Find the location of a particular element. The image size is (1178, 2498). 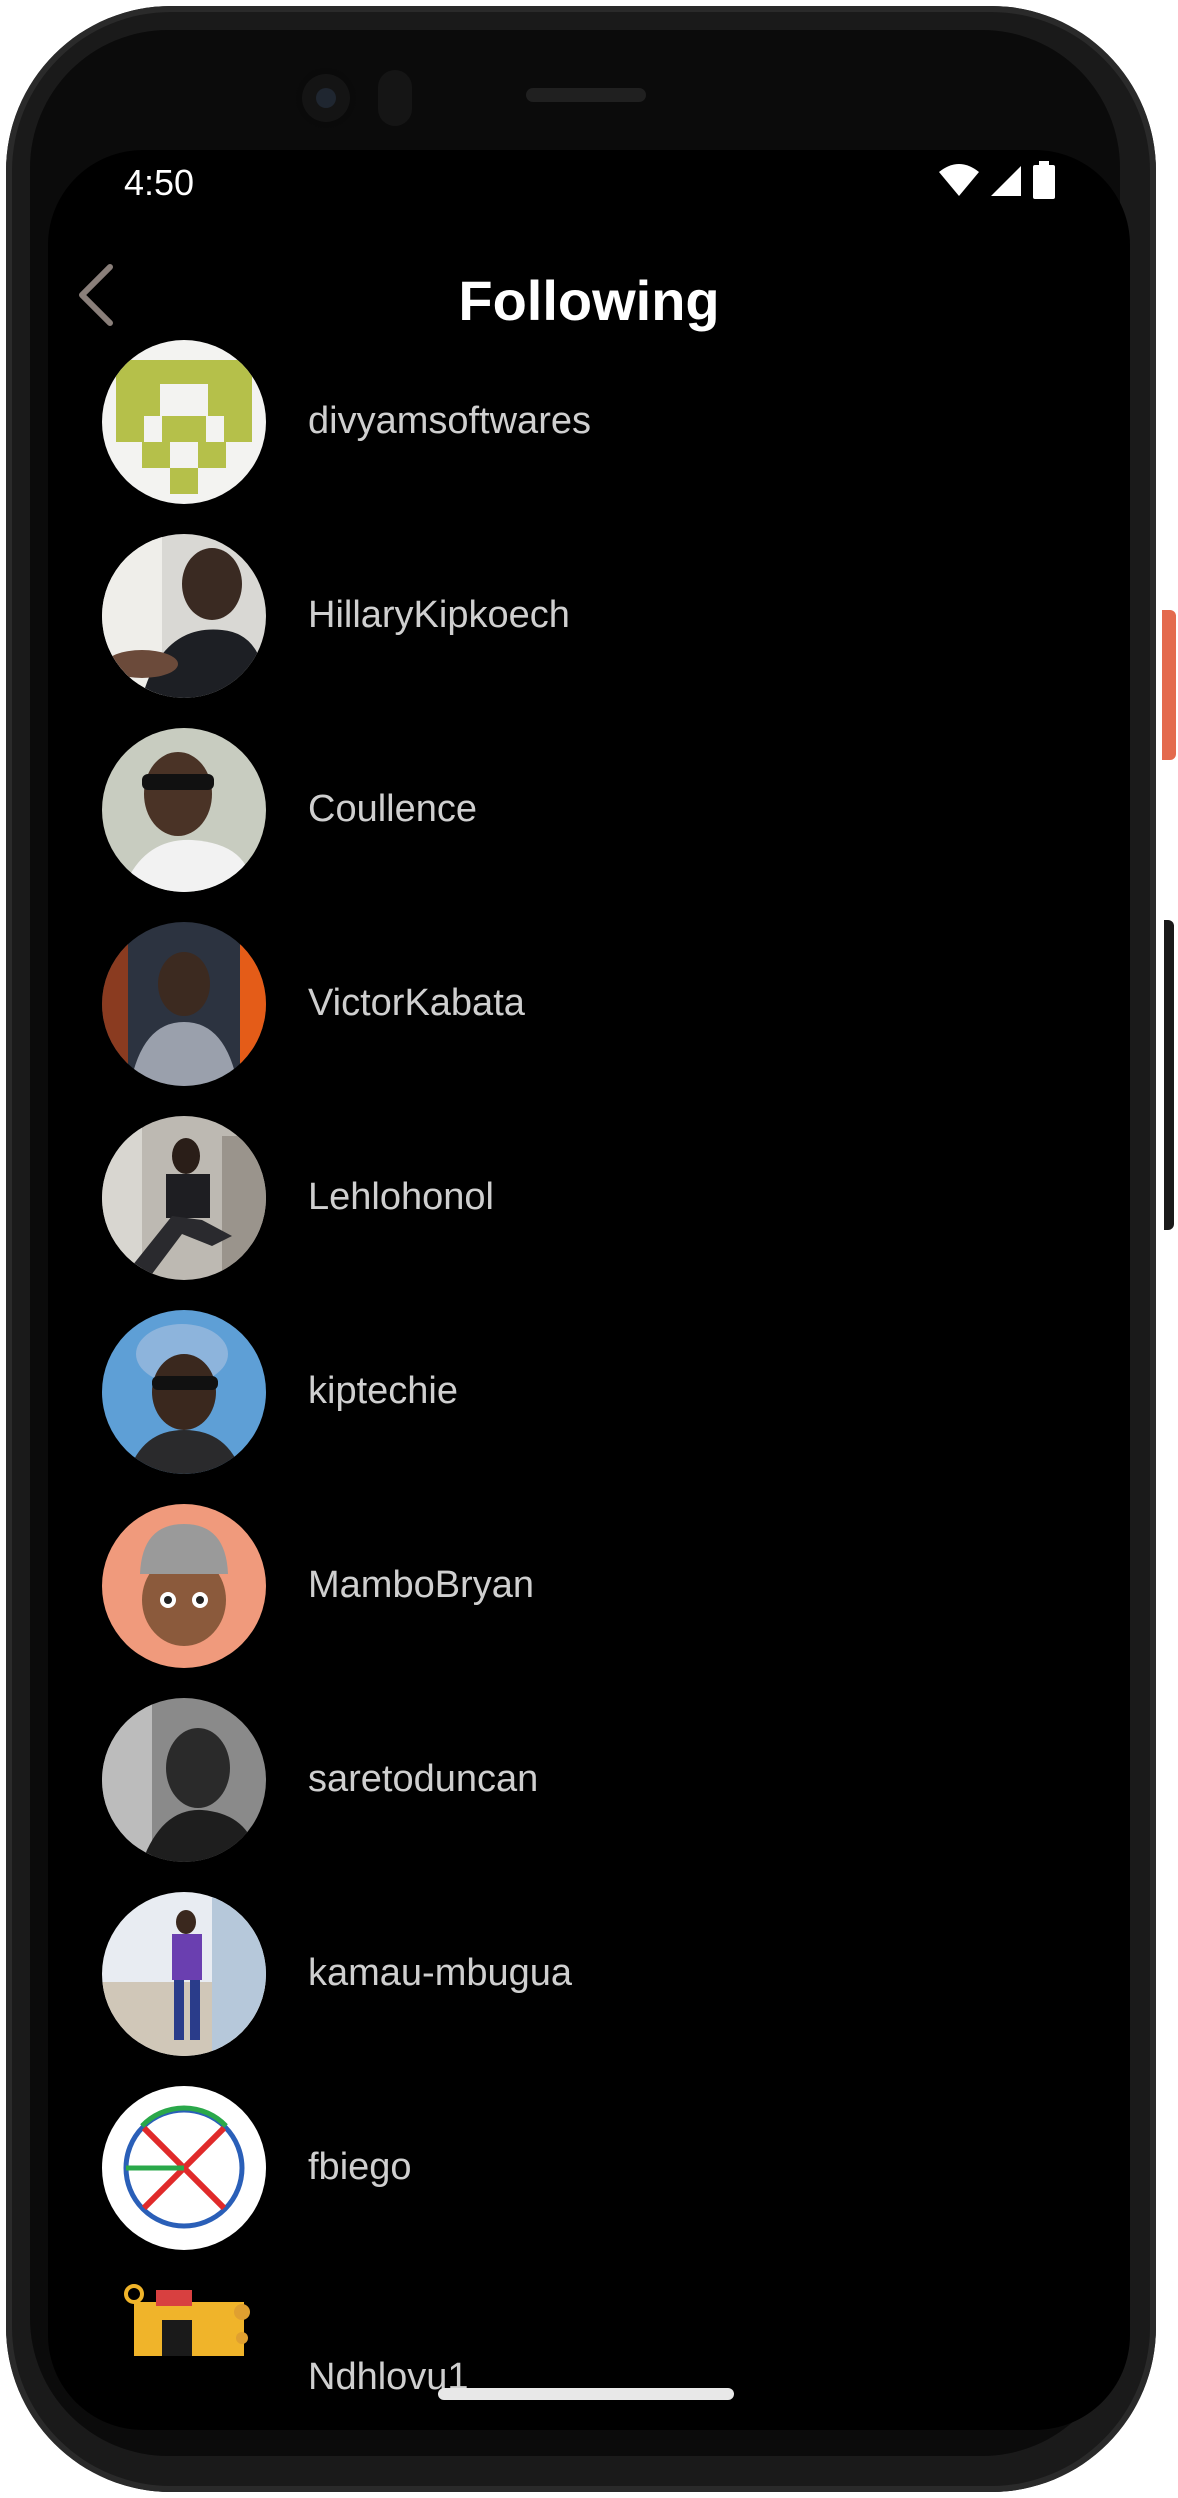

list-item: Ndhlovu1 is located at coordinates (552, 2355).